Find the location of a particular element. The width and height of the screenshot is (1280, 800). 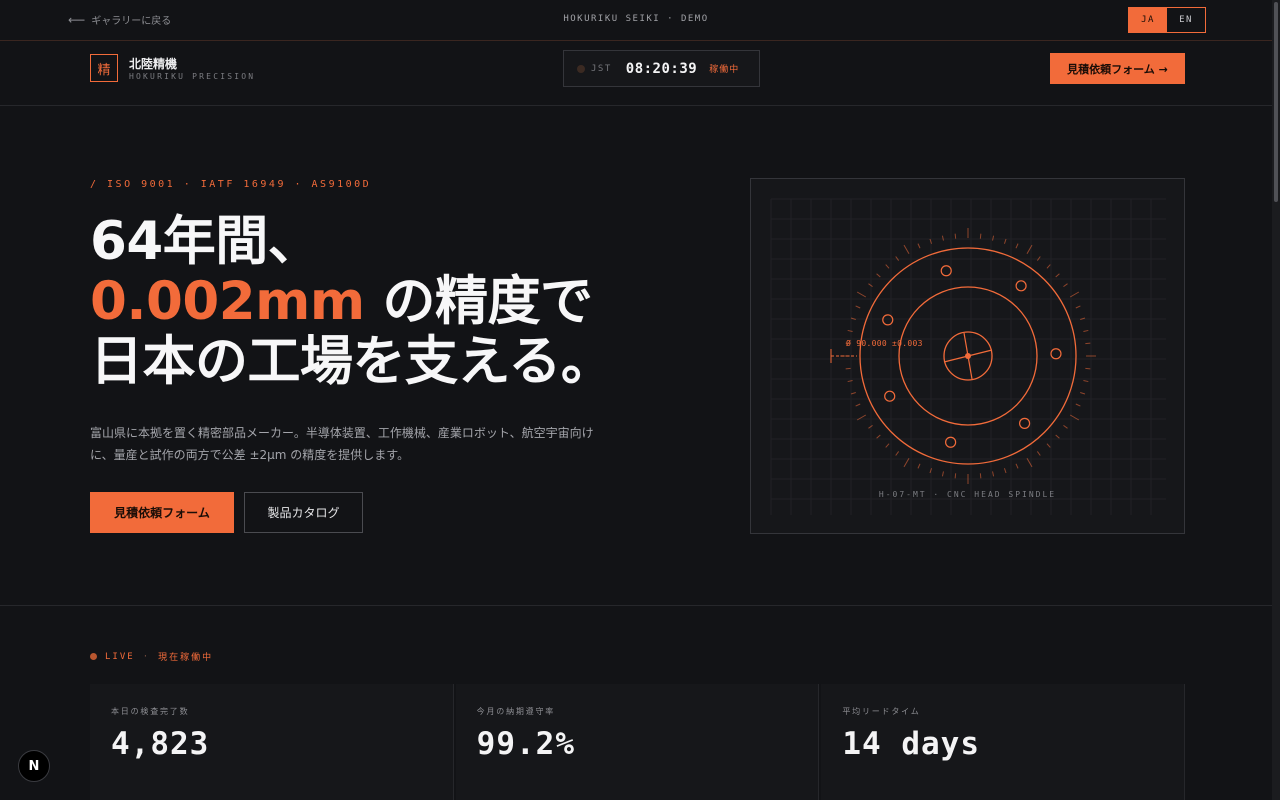

live-label: LIVE is located at coordinates (120, 656).